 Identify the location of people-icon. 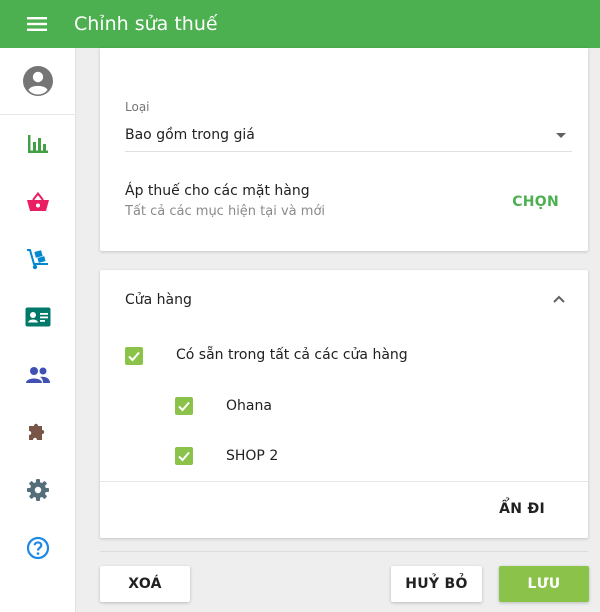
(37, 375).